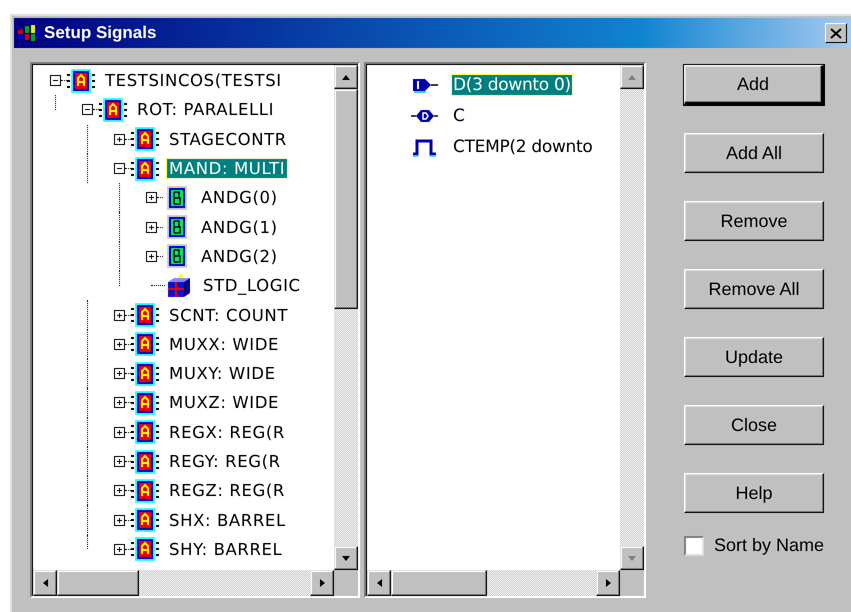  I want to click on tree-item: MUXY: WIDE, so click(222, 374).